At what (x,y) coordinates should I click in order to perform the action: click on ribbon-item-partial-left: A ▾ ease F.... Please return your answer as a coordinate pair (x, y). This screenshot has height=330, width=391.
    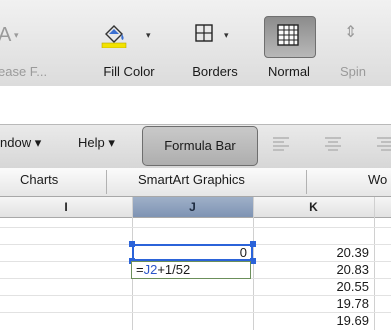
    Looking at the image, I should click on (30, 43).